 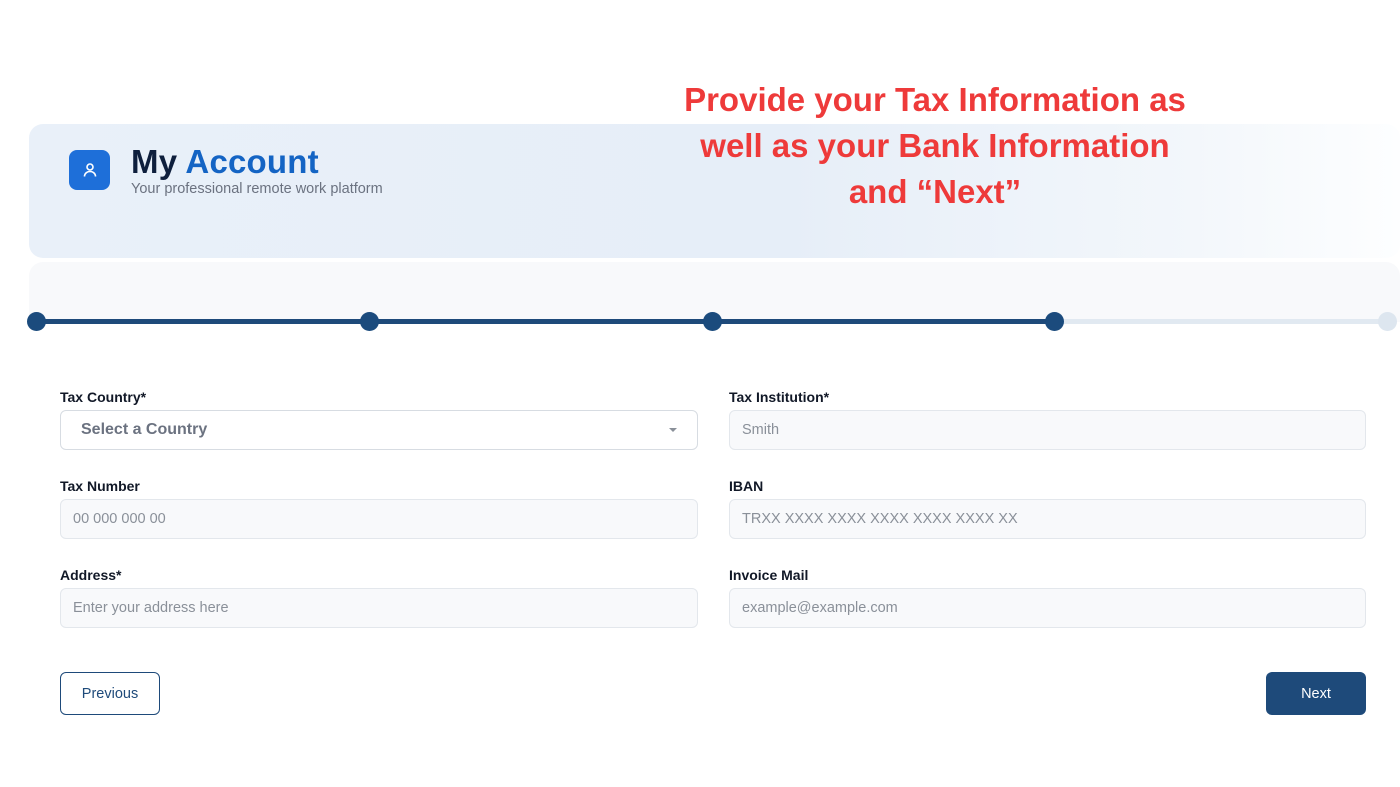 I want to click on address-input, so click(x=379, y=608).